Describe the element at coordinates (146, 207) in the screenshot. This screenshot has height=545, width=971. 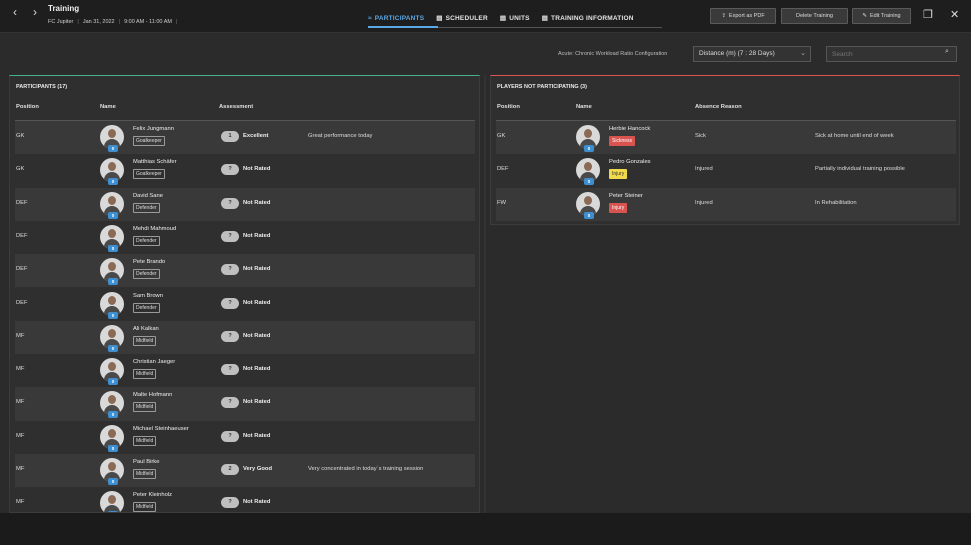
I see `player-role-badge: Defender` at that location.